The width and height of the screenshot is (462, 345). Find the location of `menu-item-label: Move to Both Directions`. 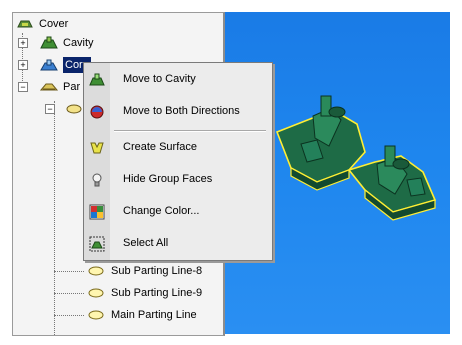

menu-item-label: Move to Both Directions is located at coordinates (181, 111).